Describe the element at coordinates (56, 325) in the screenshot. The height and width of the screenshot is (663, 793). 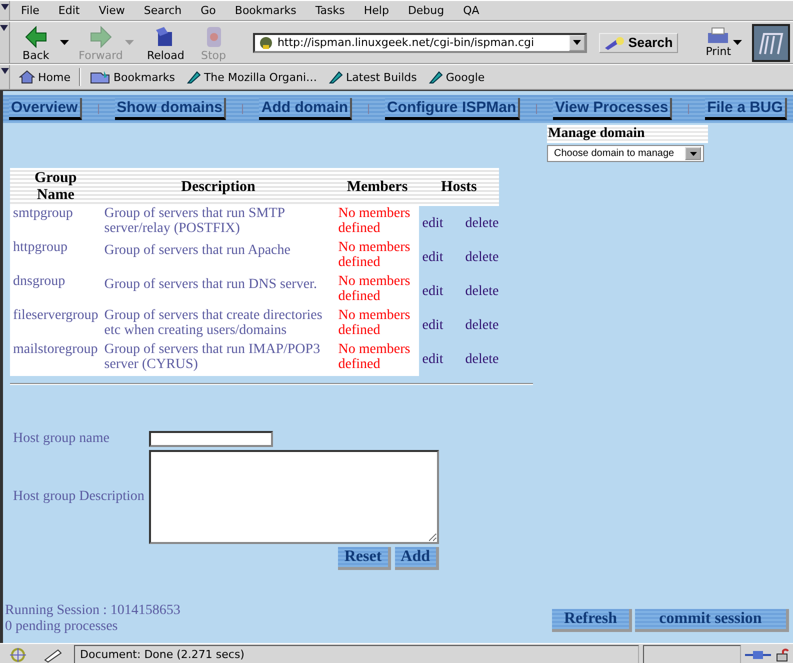
I see `group-name-cell: fileservergroup` at that location.